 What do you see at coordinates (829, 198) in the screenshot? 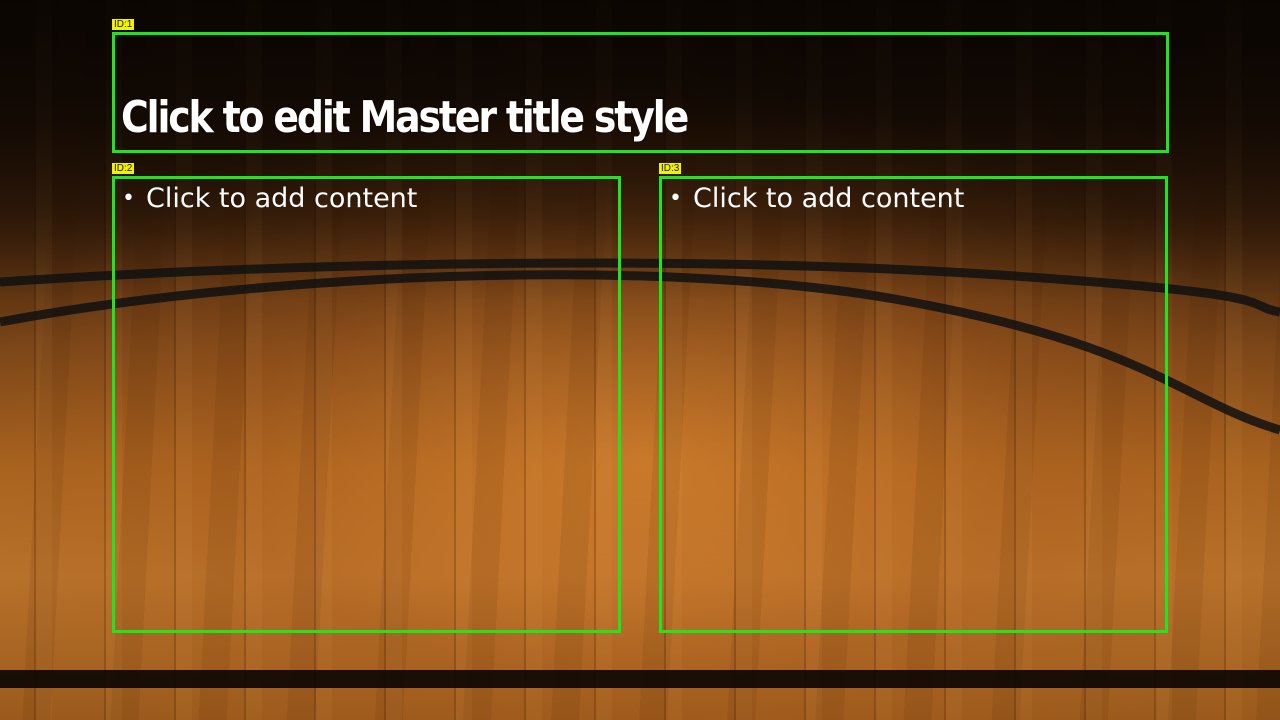
I see `content-right-text: Click to add content` at bounding box center [829, 198].